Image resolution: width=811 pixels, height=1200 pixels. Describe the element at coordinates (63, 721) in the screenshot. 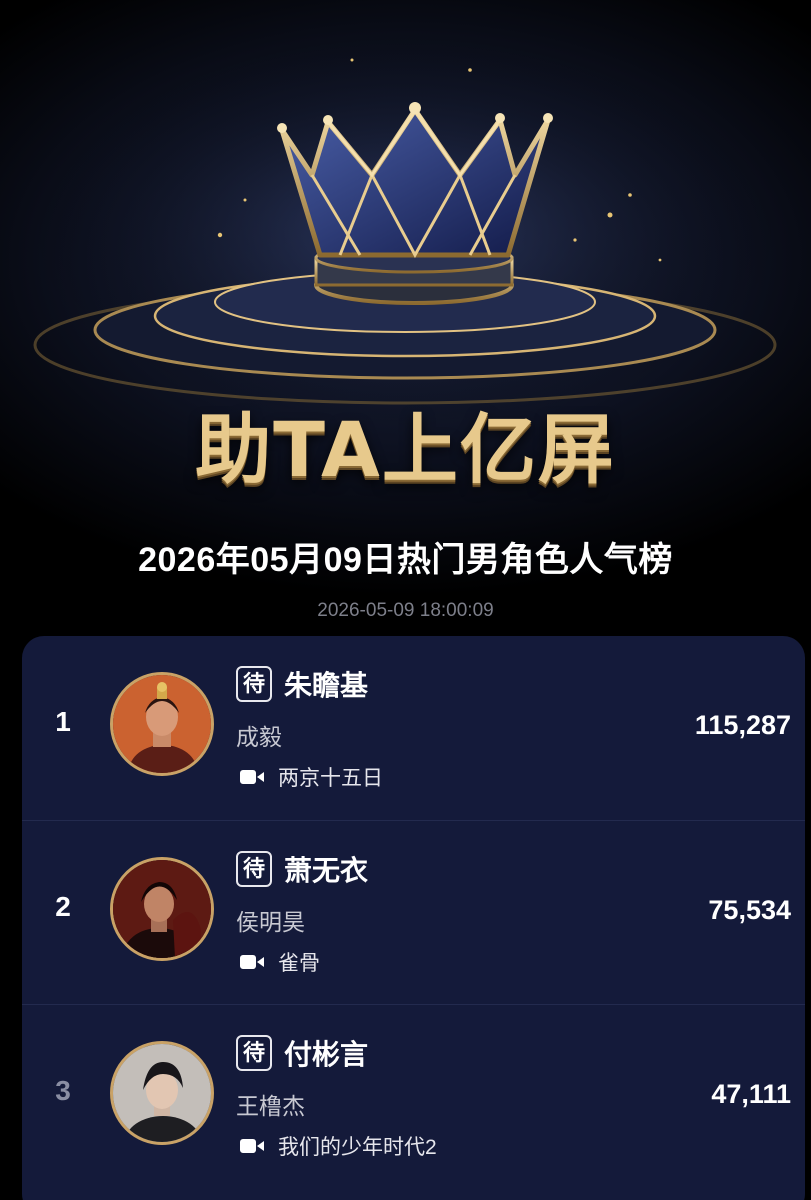

I see `rank-number: 1` at that location.